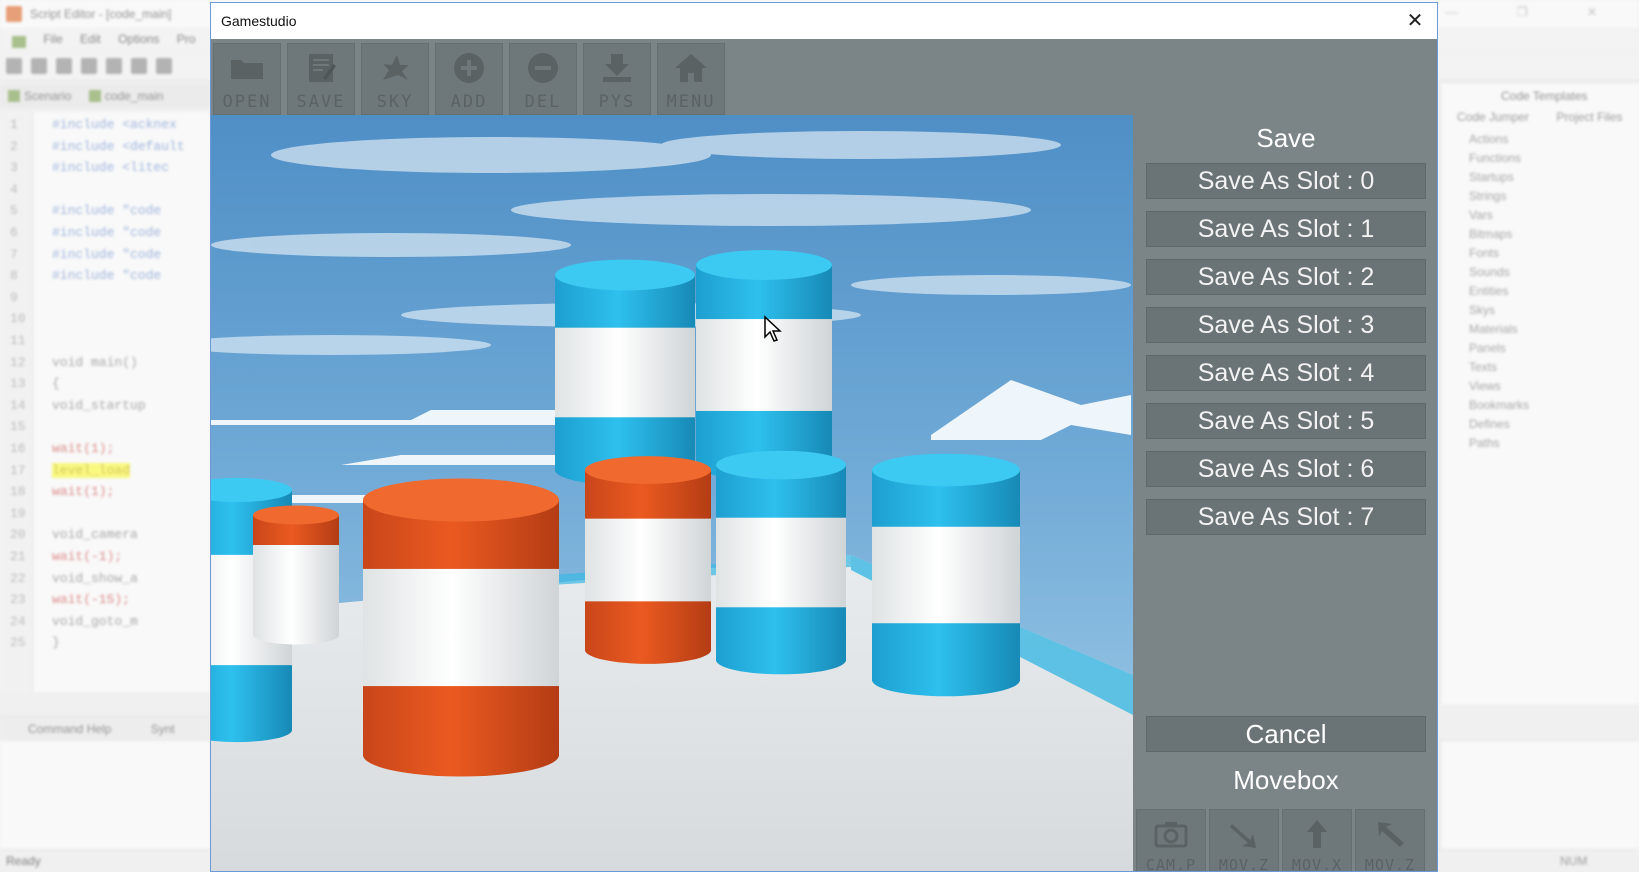 The width and height of the screenshot is (1639, 872). I want to click on template-item: Vars, so click(1554, 217).